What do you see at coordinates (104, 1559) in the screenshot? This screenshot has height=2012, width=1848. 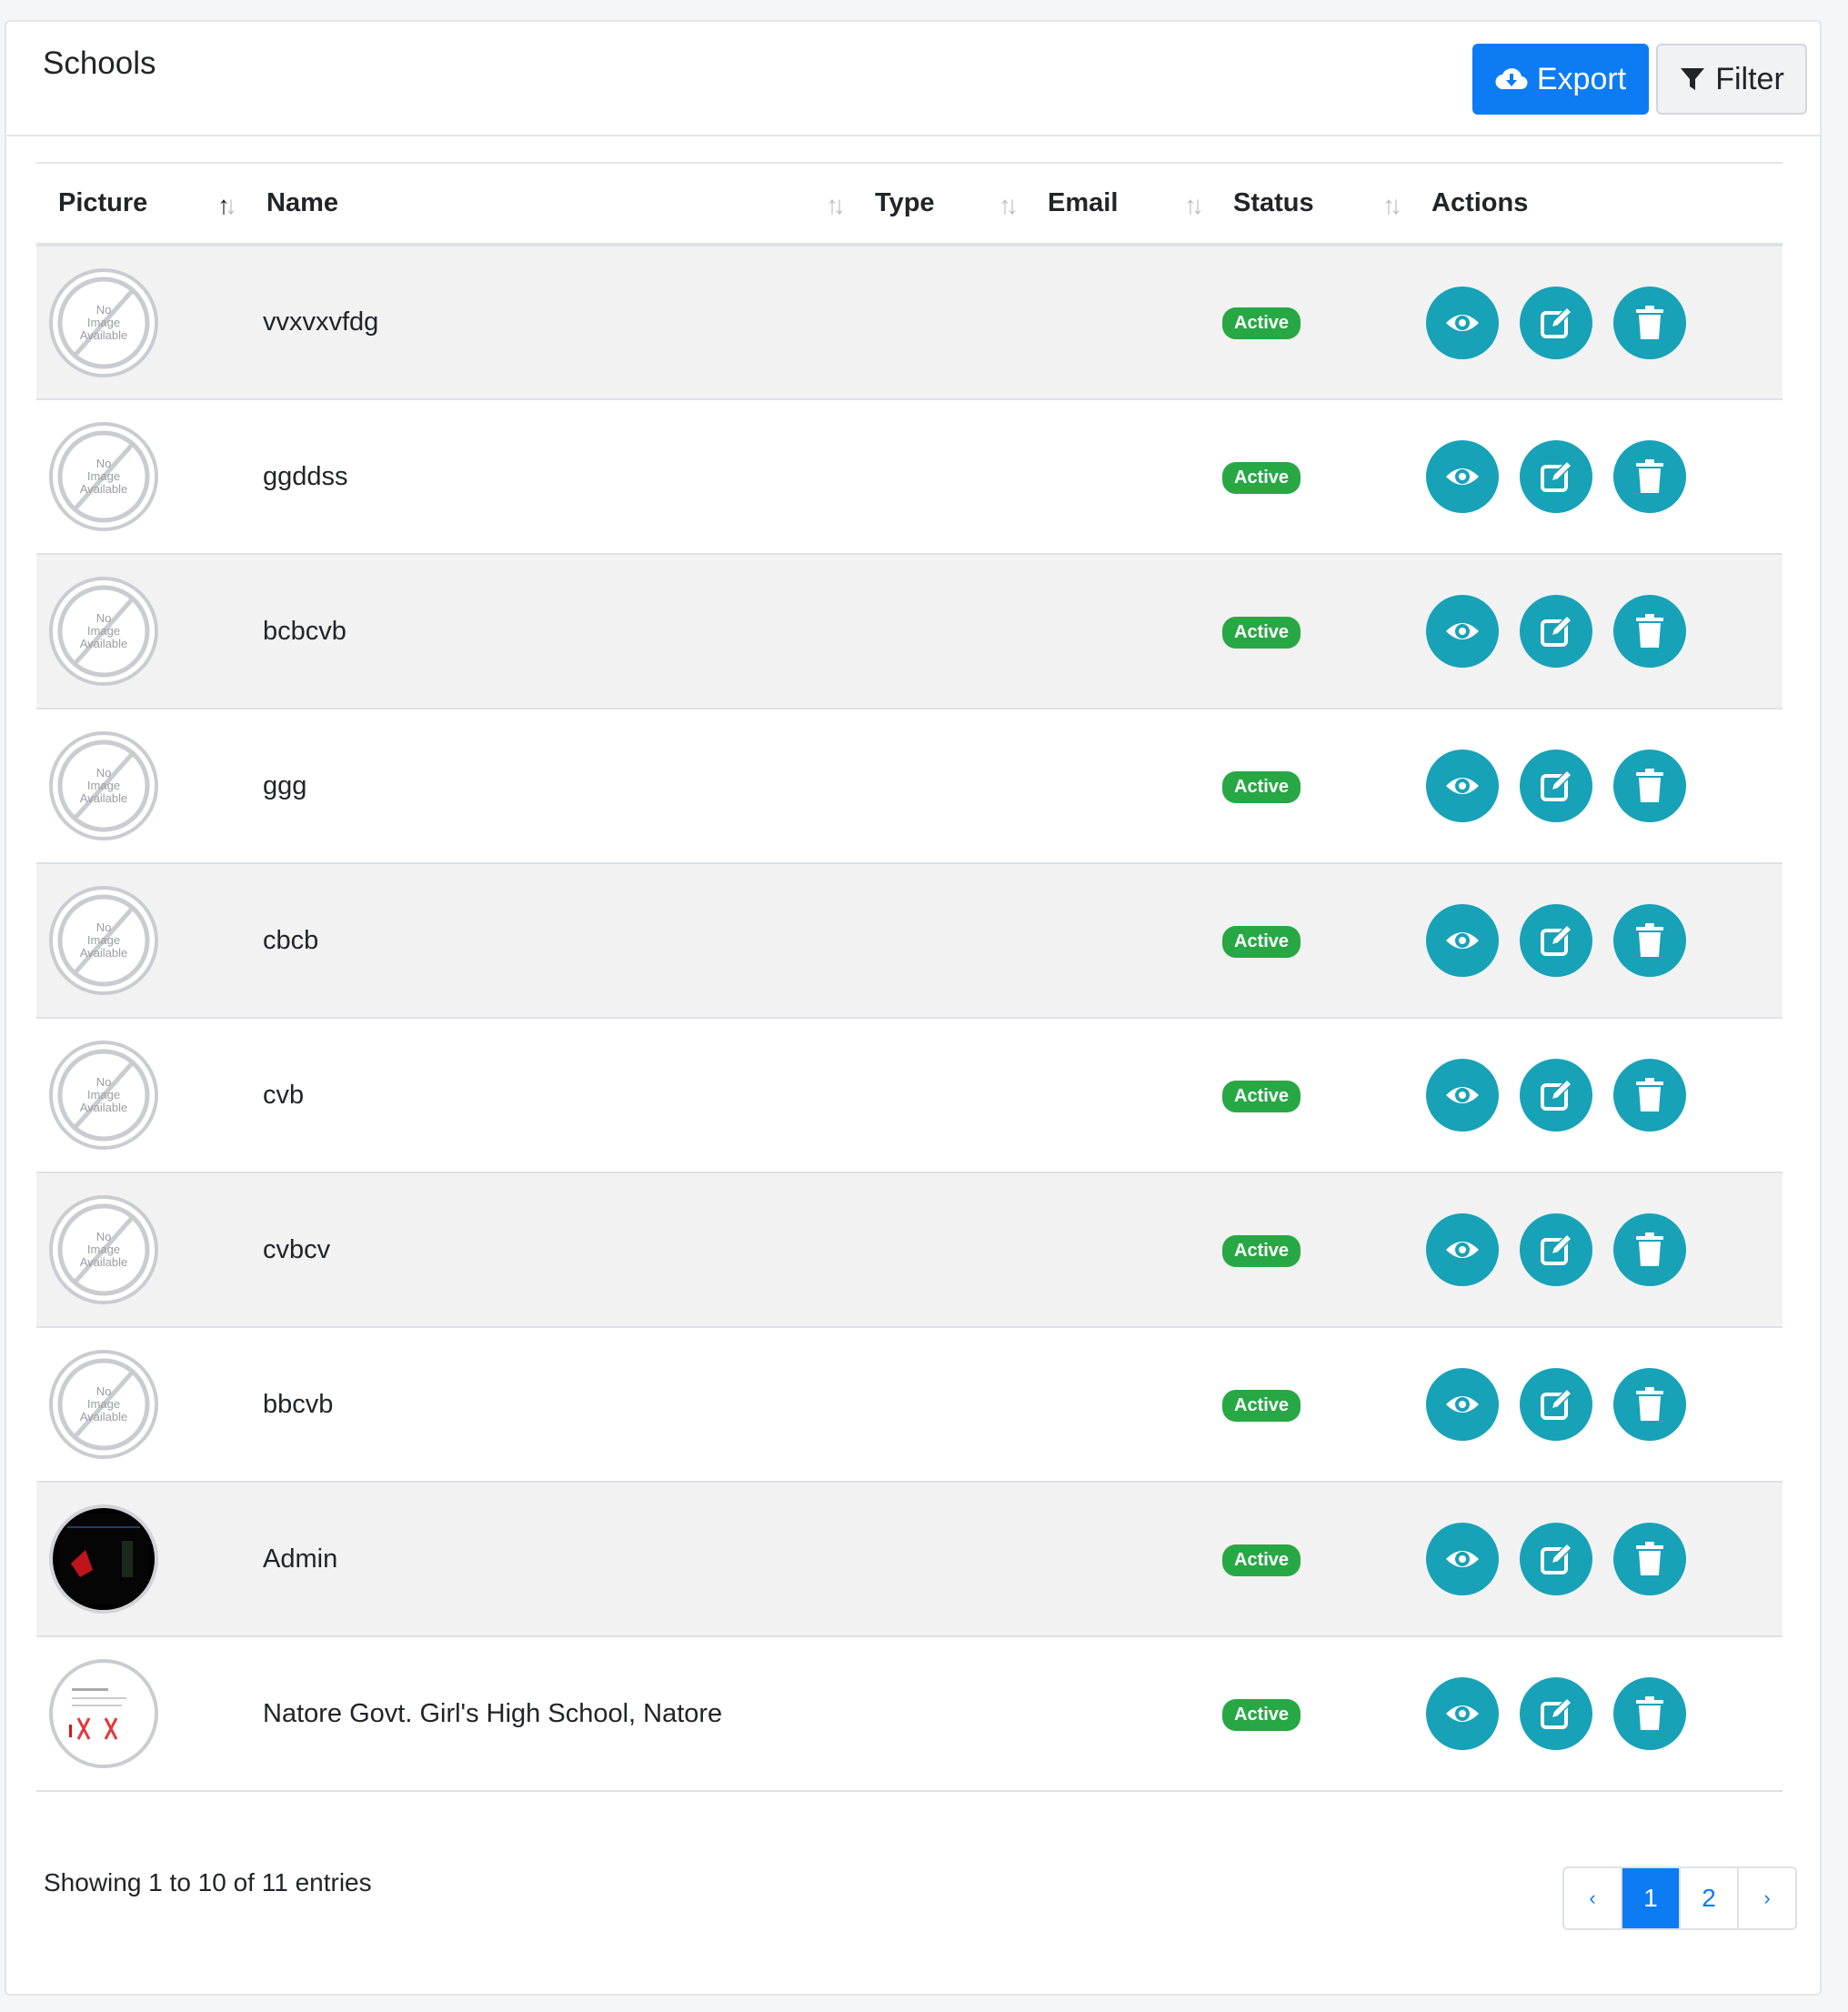 I see `avatar` at bounding box center [104, 1559].